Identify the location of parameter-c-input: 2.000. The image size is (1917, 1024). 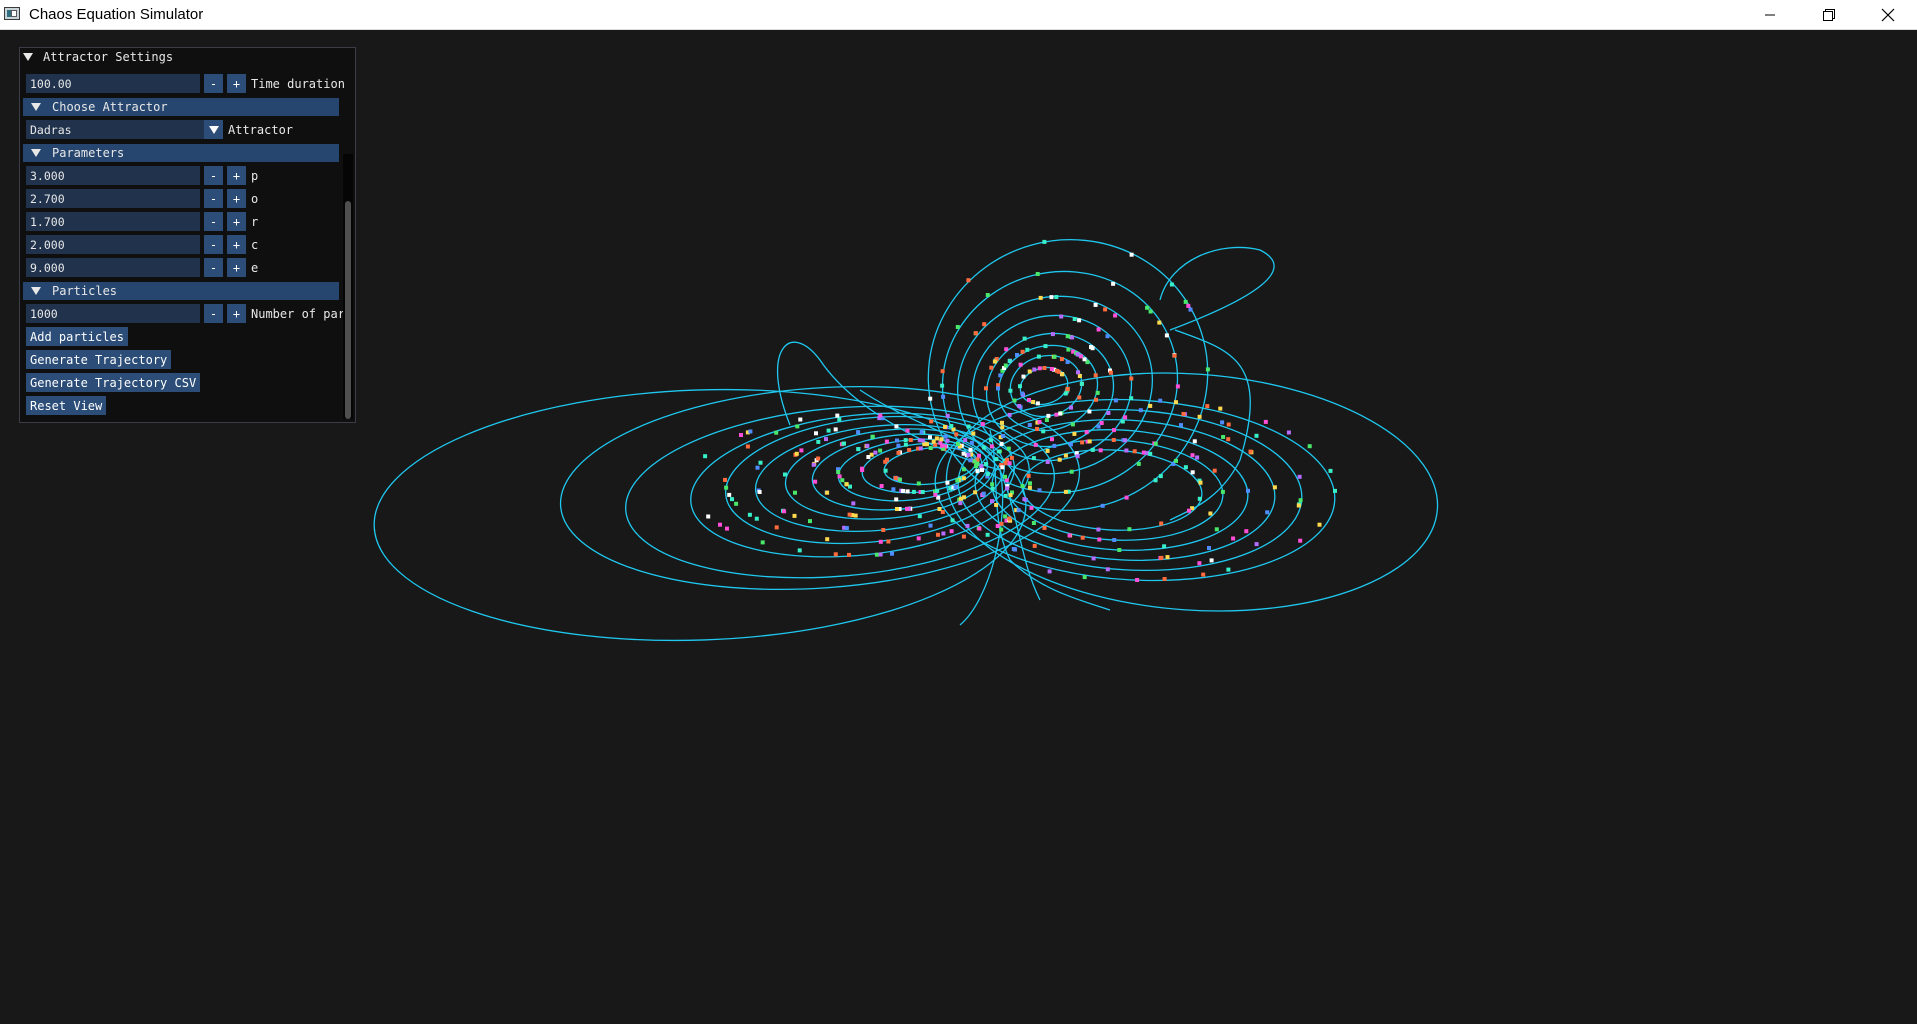
(113, 244).